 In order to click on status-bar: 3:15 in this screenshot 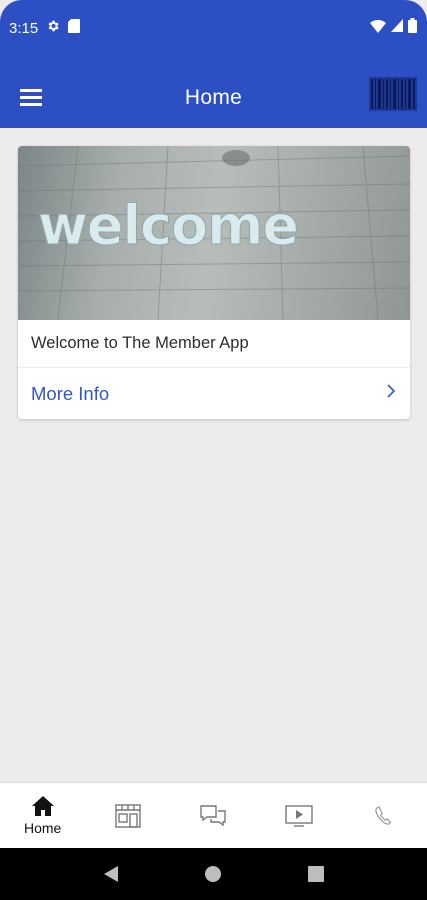, I will do `click(213, 28)`.